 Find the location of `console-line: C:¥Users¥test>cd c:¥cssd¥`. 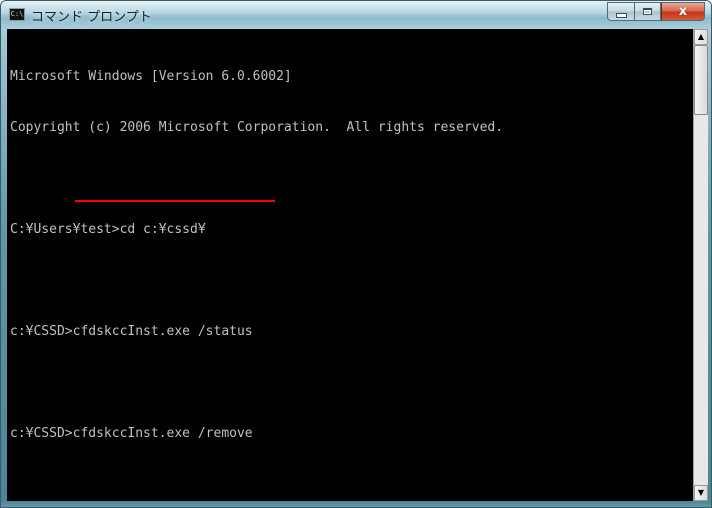

console-line: C:¥Users¥test>cd c:¥cssd¥ is located at coordinates (108, 229).